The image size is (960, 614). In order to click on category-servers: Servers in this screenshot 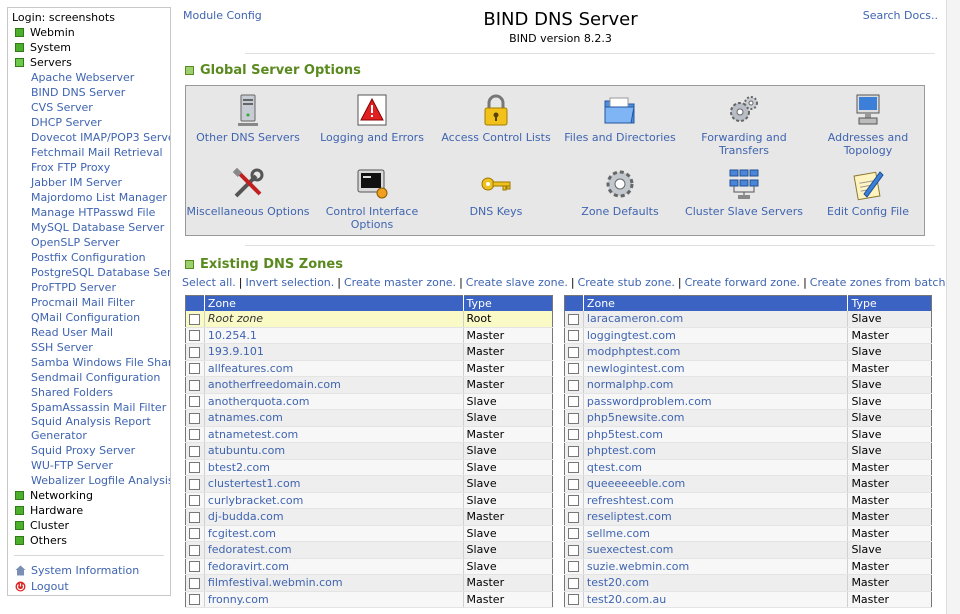, I will do `click(89, 62)`.